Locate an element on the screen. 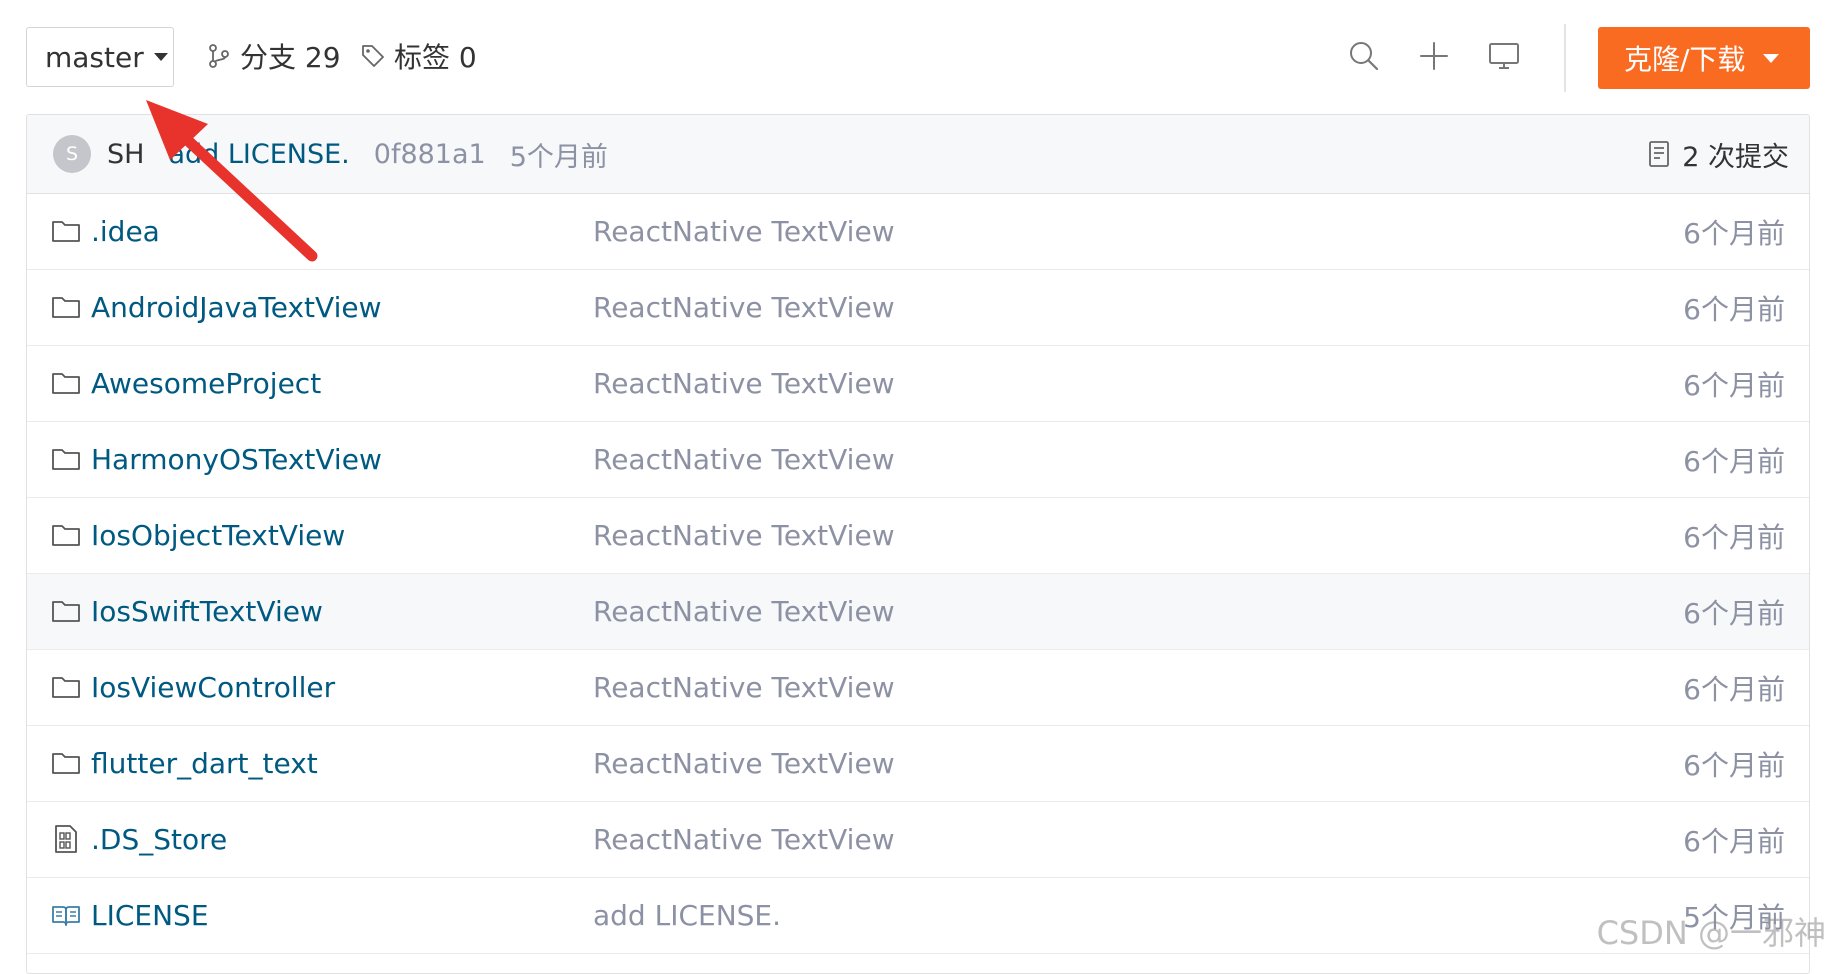 This screenshot has height=974, width=1836. branch-select: master is located at coordinates (100, 57).